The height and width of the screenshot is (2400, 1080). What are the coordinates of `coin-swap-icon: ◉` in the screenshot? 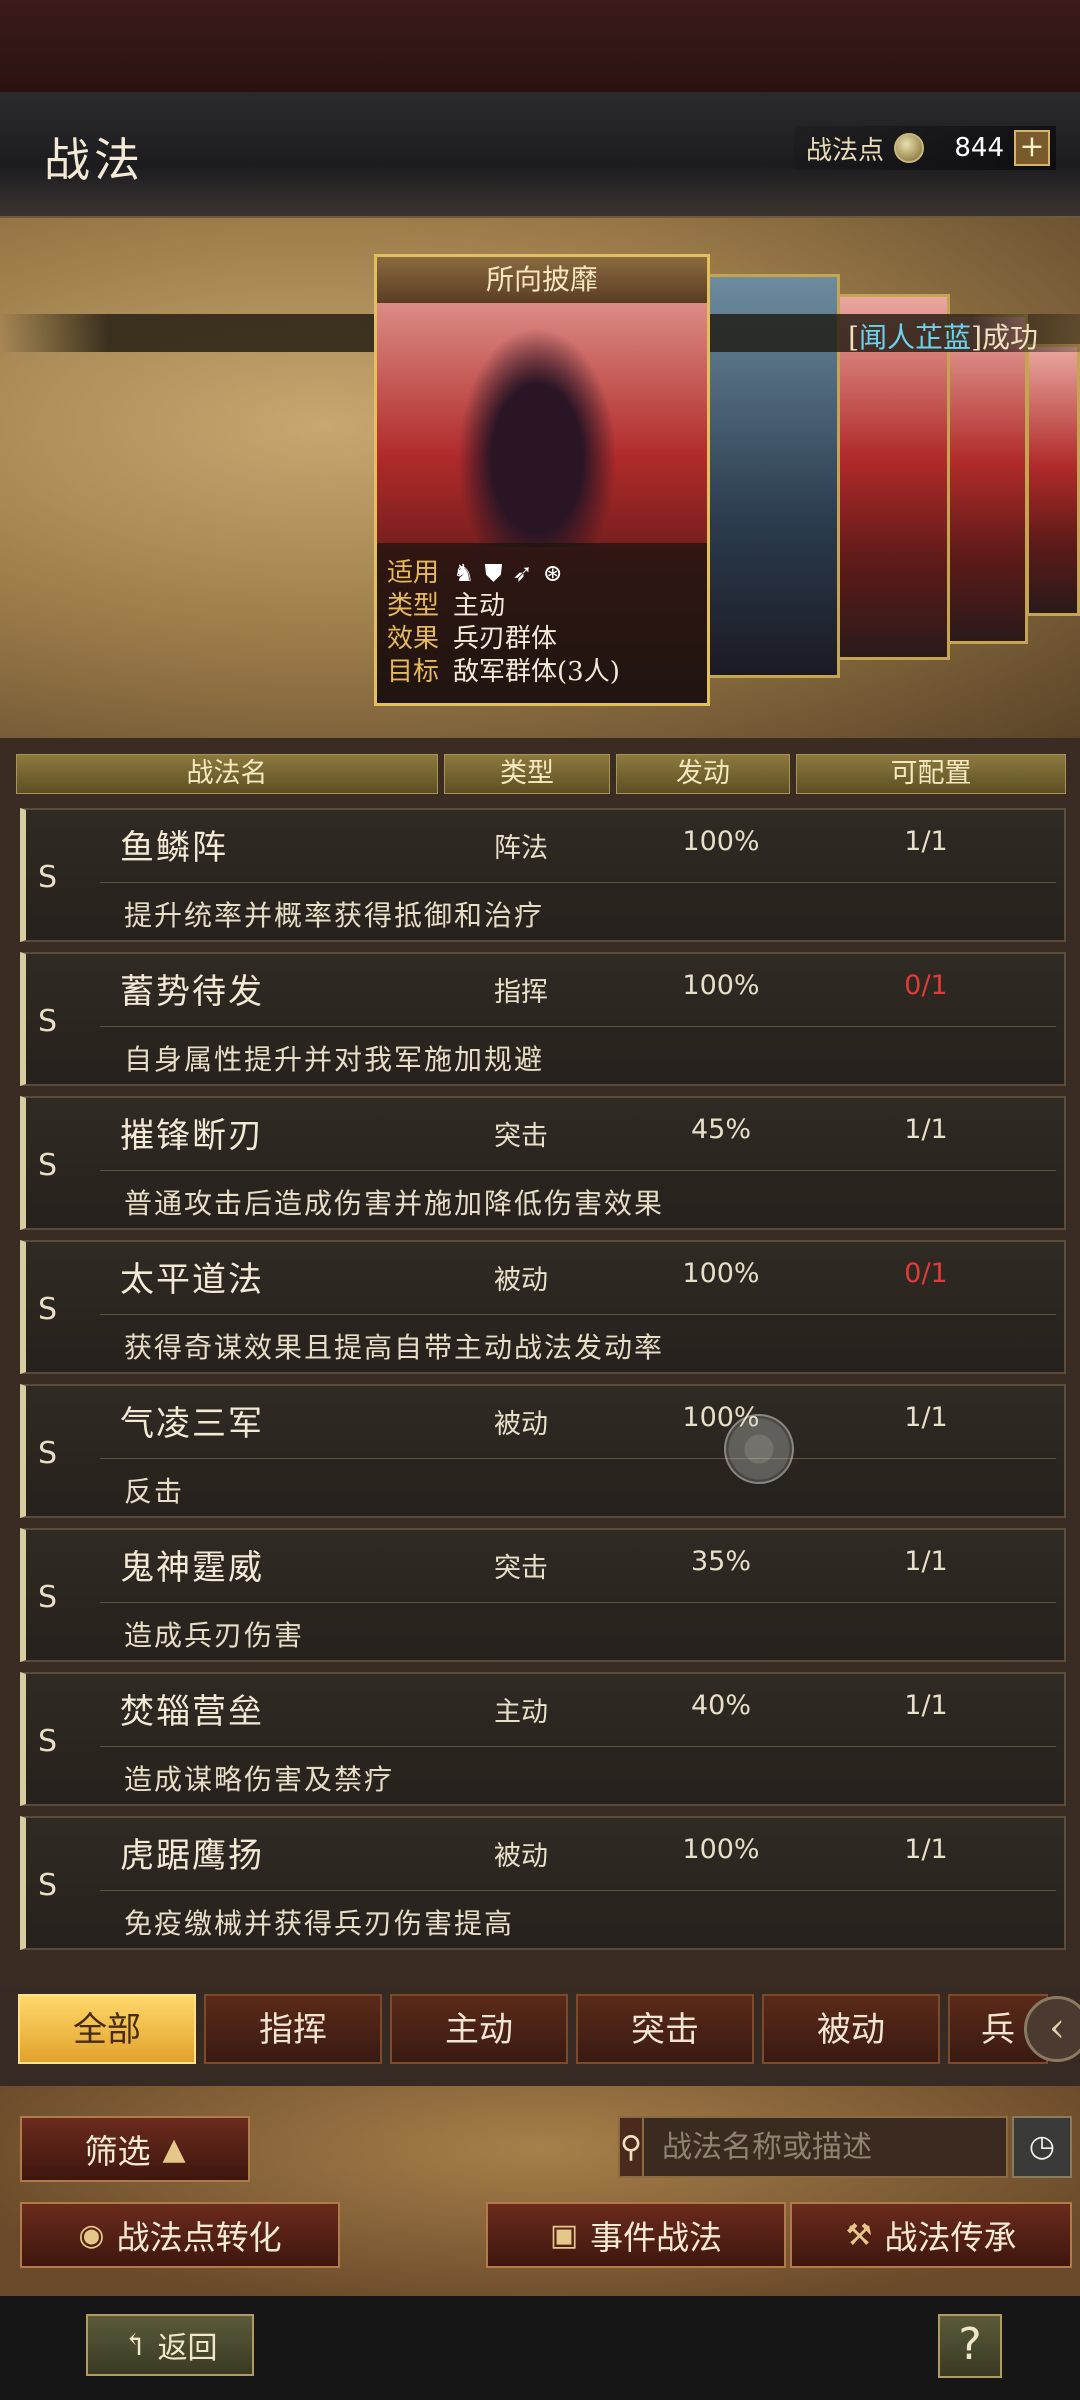 It's located at (91, 2235).